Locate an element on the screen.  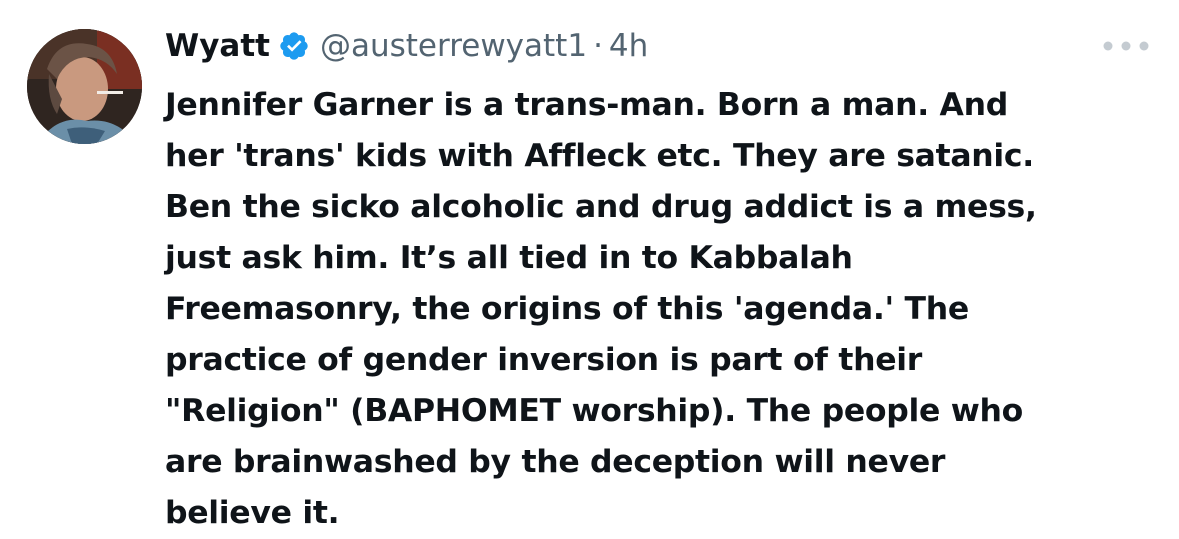
avatar-photo is located at coordinates (84, 86).